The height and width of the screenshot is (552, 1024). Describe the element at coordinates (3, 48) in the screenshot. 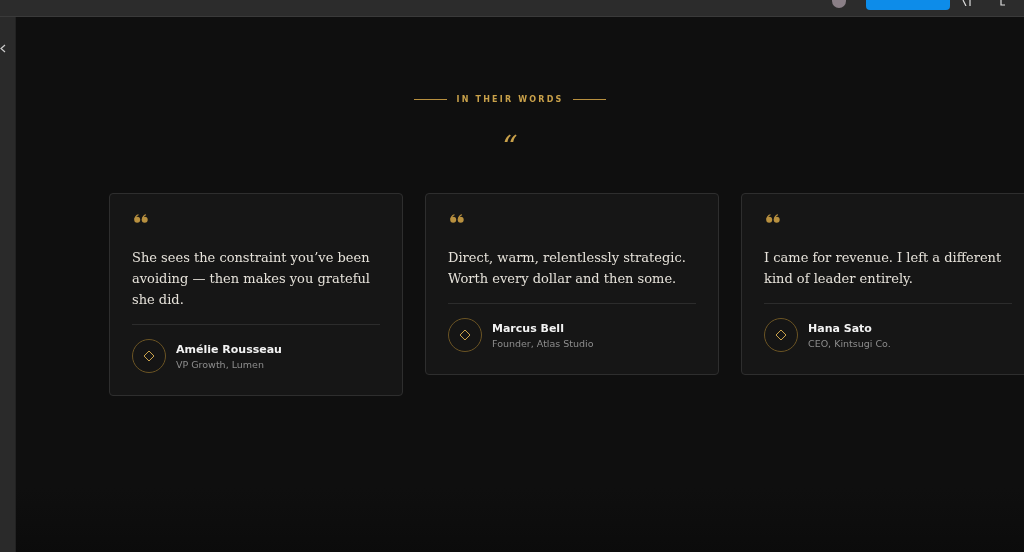

I see `collapse-icon` at that location.